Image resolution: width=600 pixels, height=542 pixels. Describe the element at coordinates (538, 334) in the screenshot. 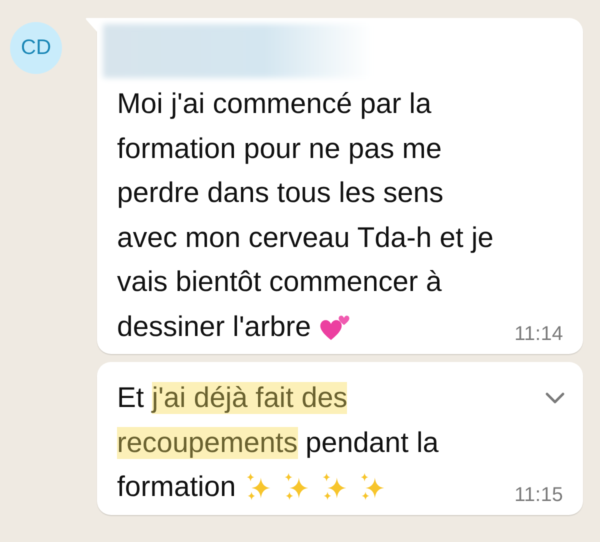

I see `message-time: 11:14` at that location.